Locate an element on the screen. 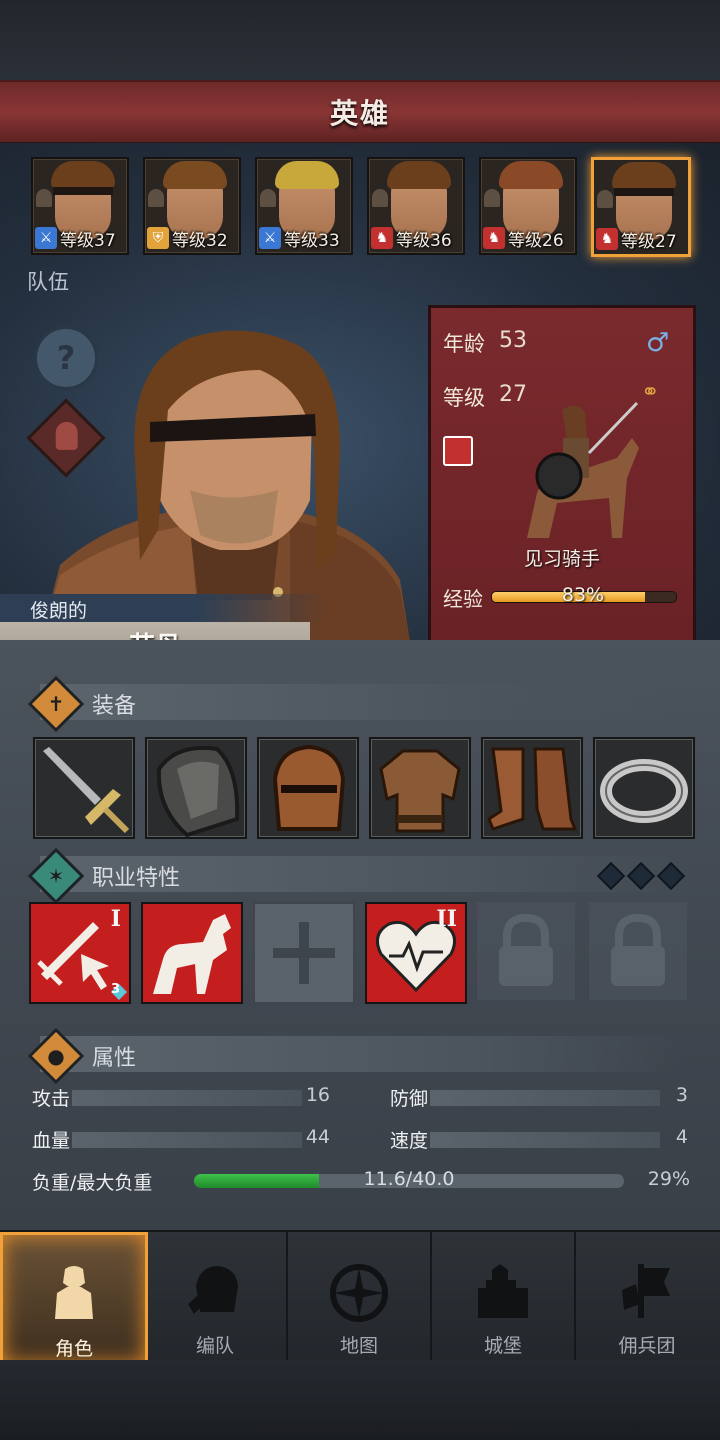 The width and height of the screenshot is (720, 1440). lock-icon is located at coordinates (526, 949).